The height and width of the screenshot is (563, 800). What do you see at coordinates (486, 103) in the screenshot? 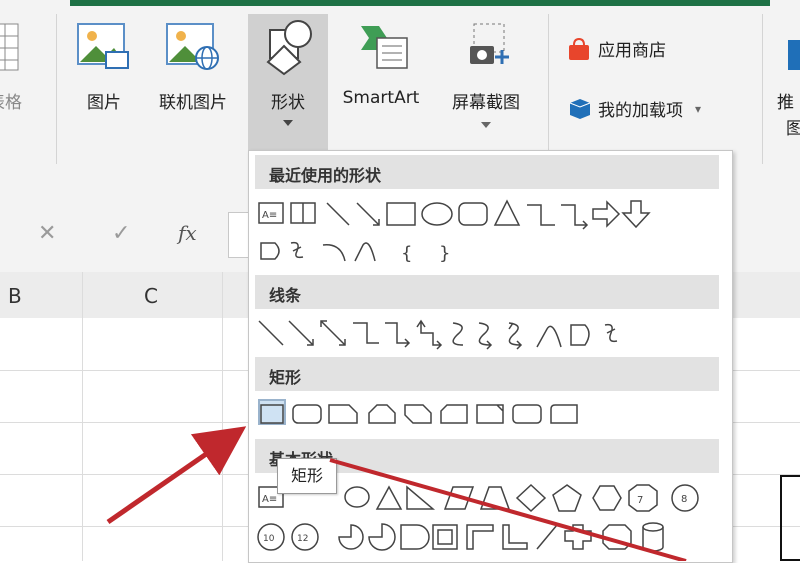
I see `screenshot-label: 屏幕截图` at bounding box center [486, 103].